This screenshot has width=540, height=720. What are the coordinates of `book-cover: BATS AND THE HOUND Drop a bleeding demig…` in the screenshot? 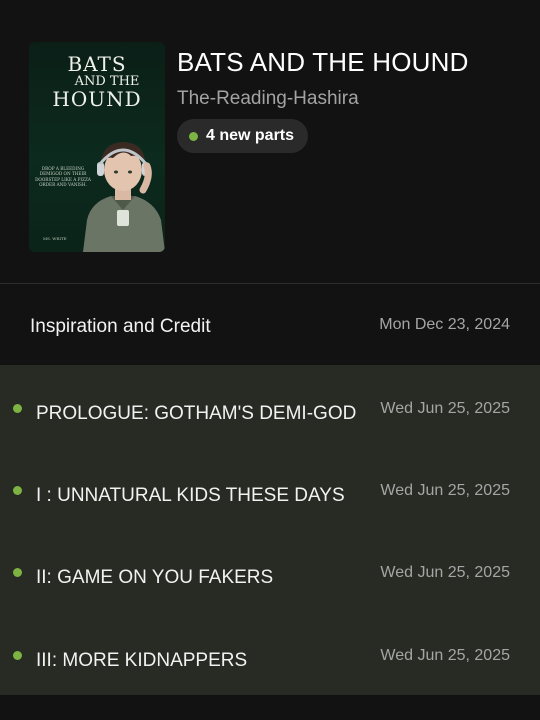 It's located at (97, 147).